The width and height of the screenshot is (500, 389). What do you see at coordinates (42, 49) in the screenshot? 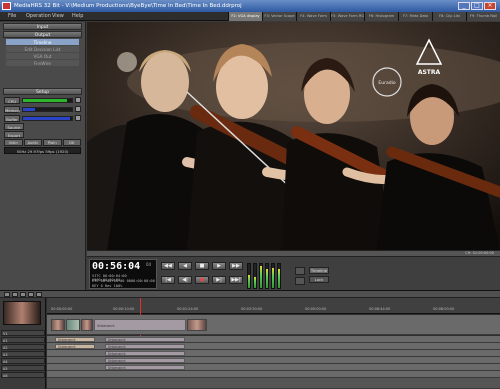
I see `output-item-edl: Edit Decision List` at bounding box center [42, 49].